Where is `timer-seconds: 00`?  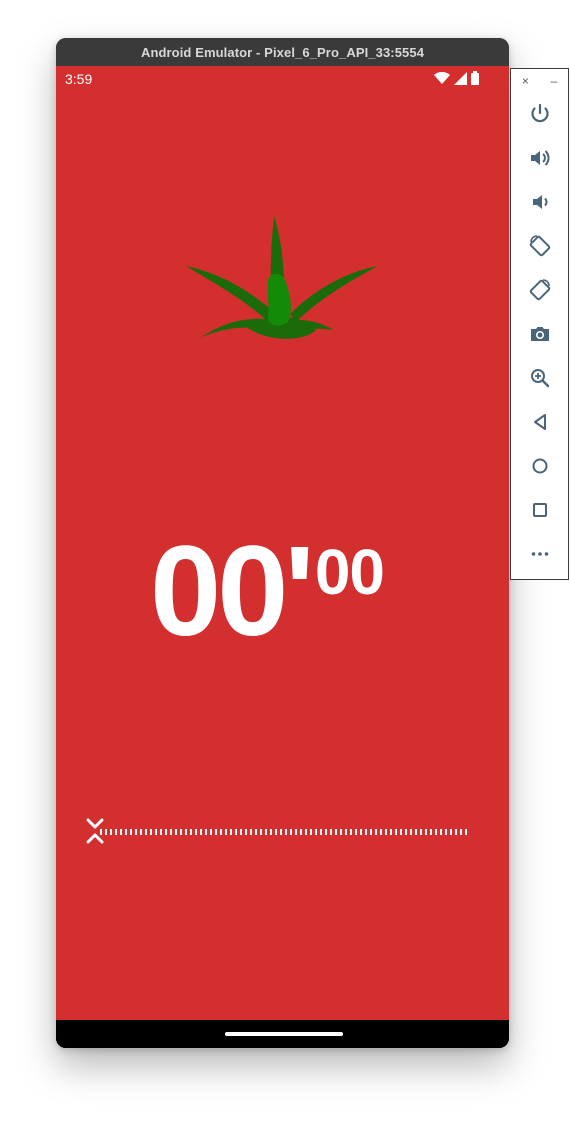 timer-seconds: 00 is located at coordinates (349, 572).